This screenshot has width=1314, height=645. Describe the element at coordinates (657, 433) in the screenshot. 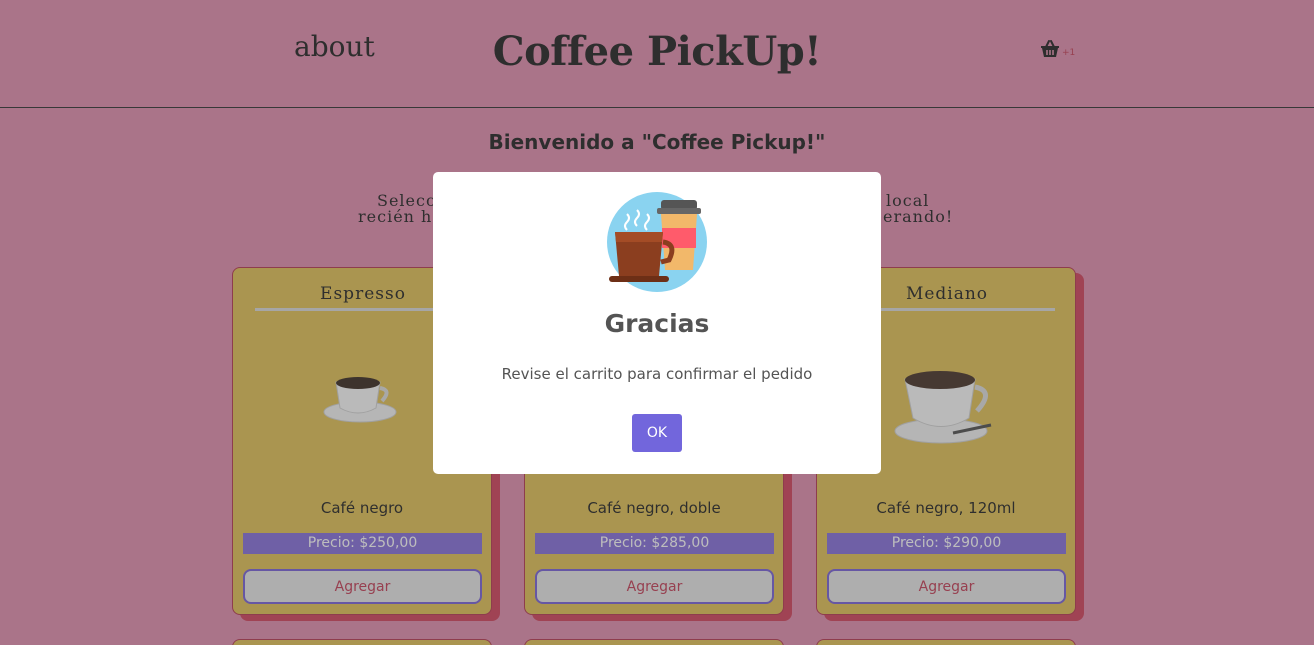

I see `ok-button: OK` at that location.